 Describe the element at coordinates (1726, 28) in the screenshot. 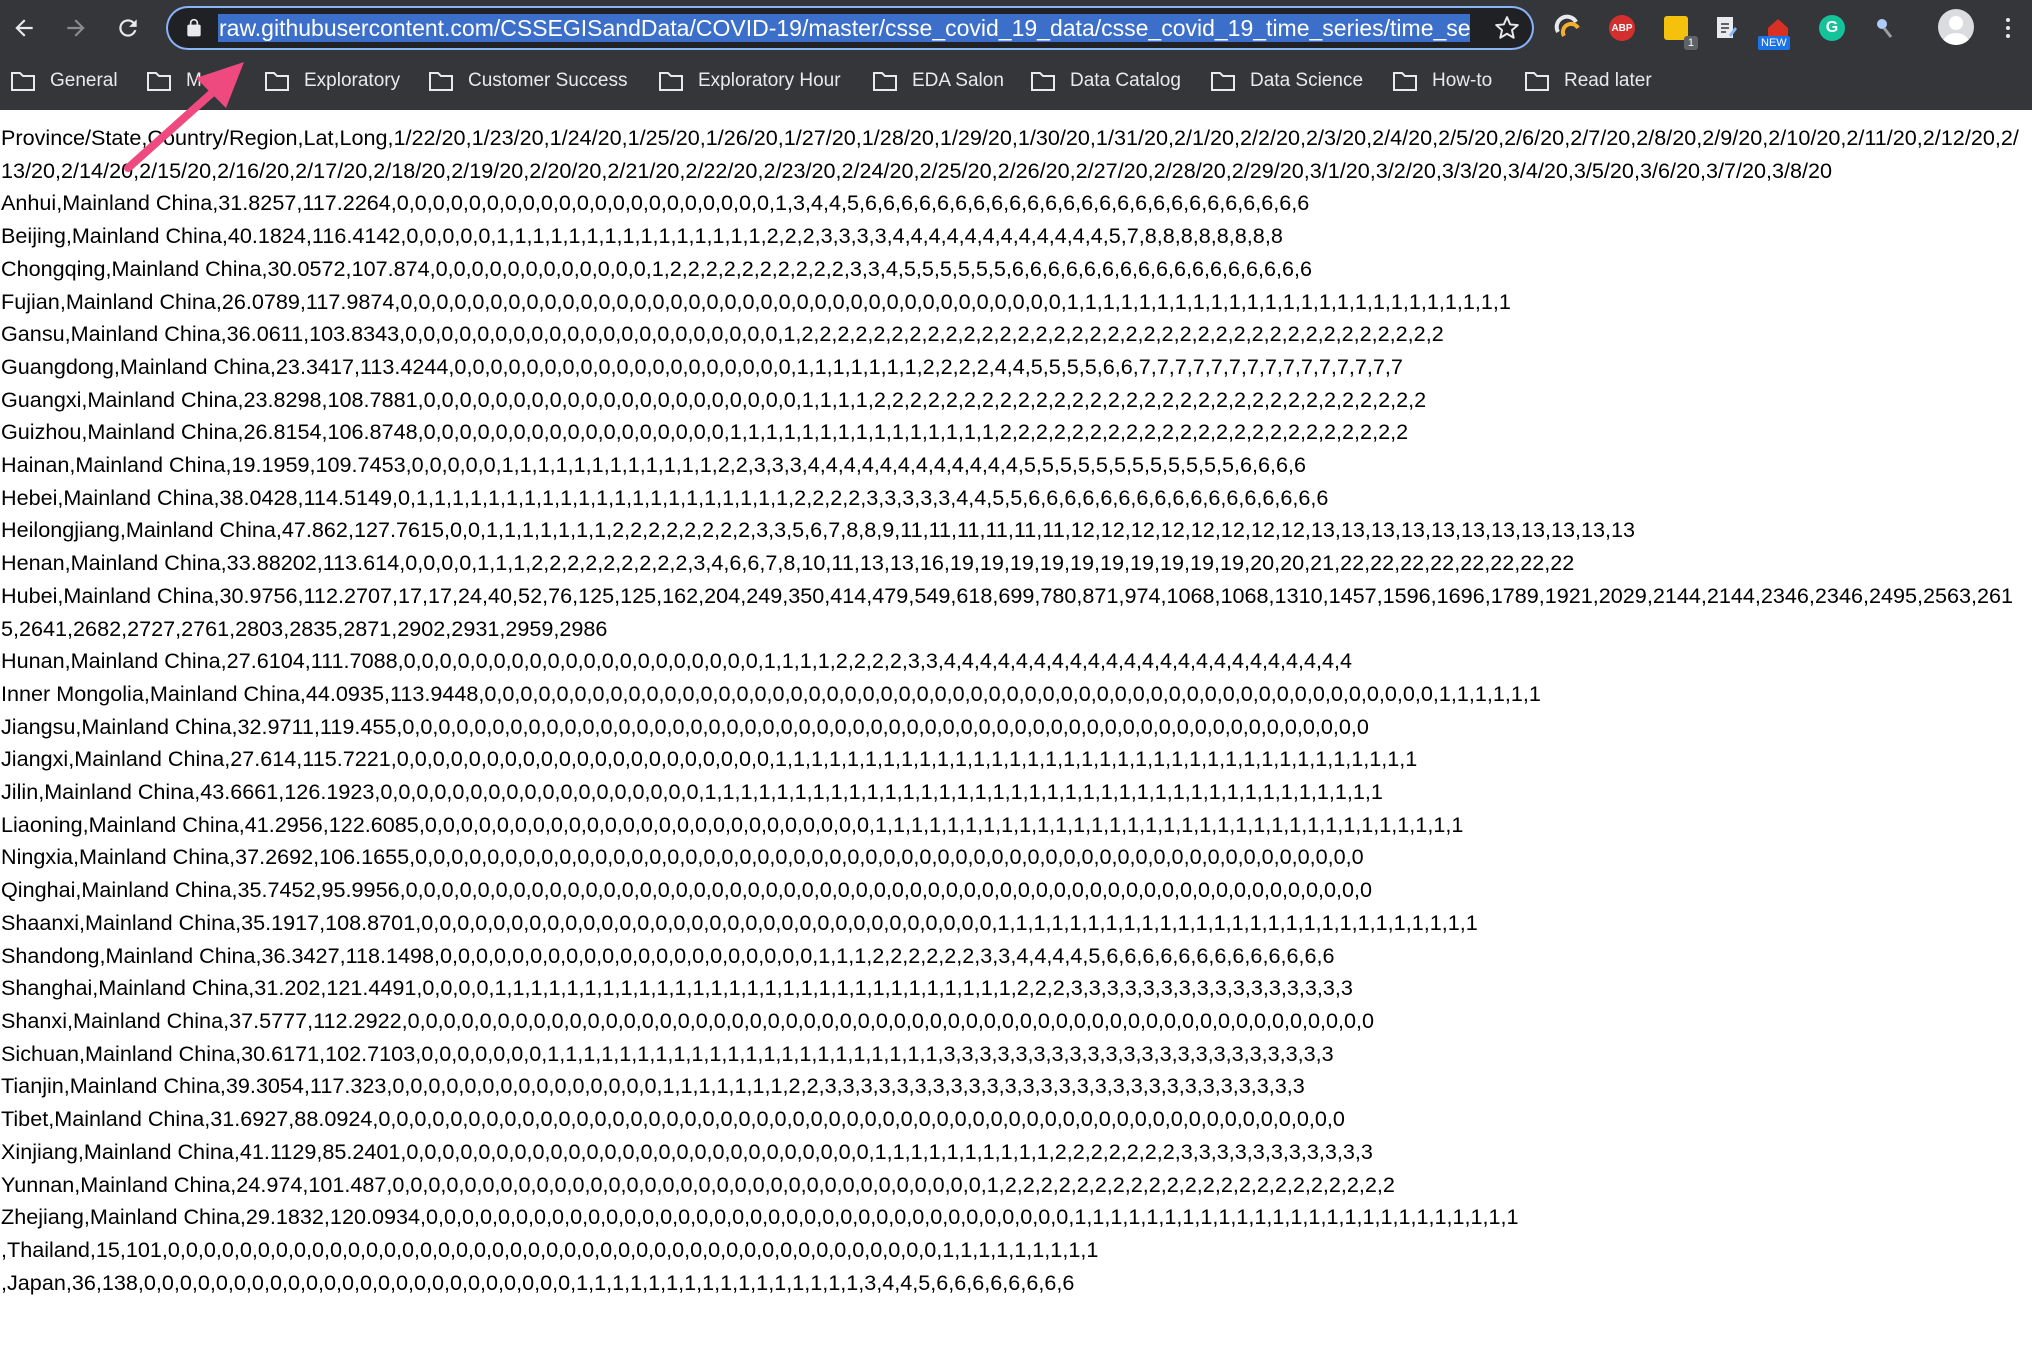

I see `document-edit-extension-icon` at that location.